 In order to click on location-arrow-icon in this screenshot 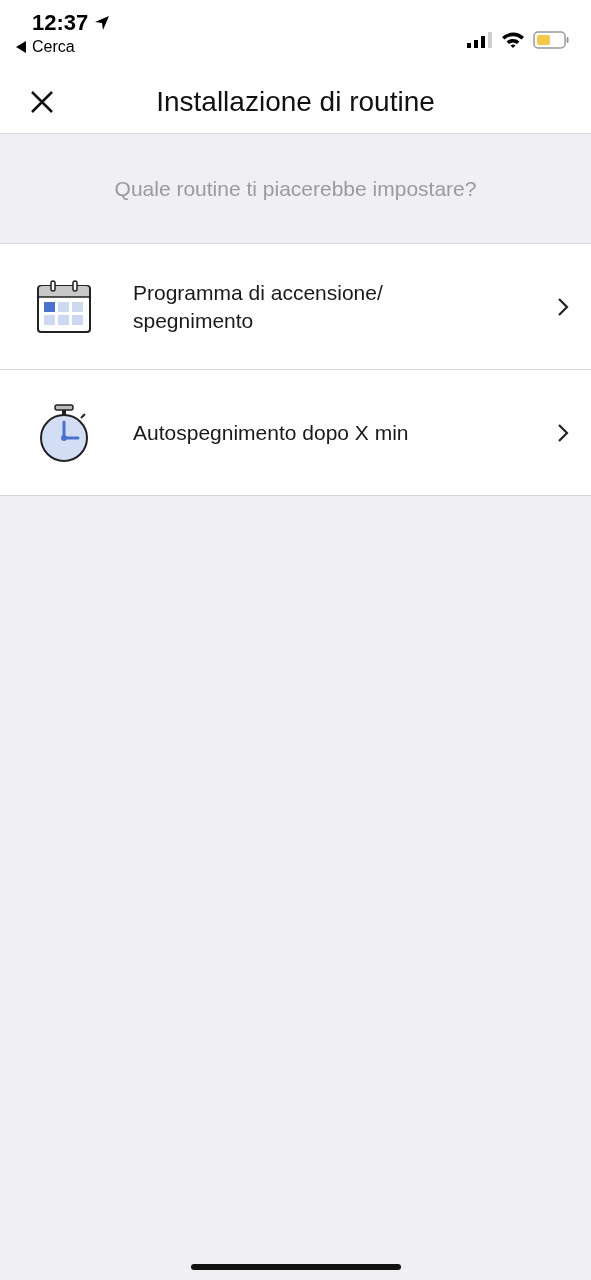, I will do `click(102, 23)`.